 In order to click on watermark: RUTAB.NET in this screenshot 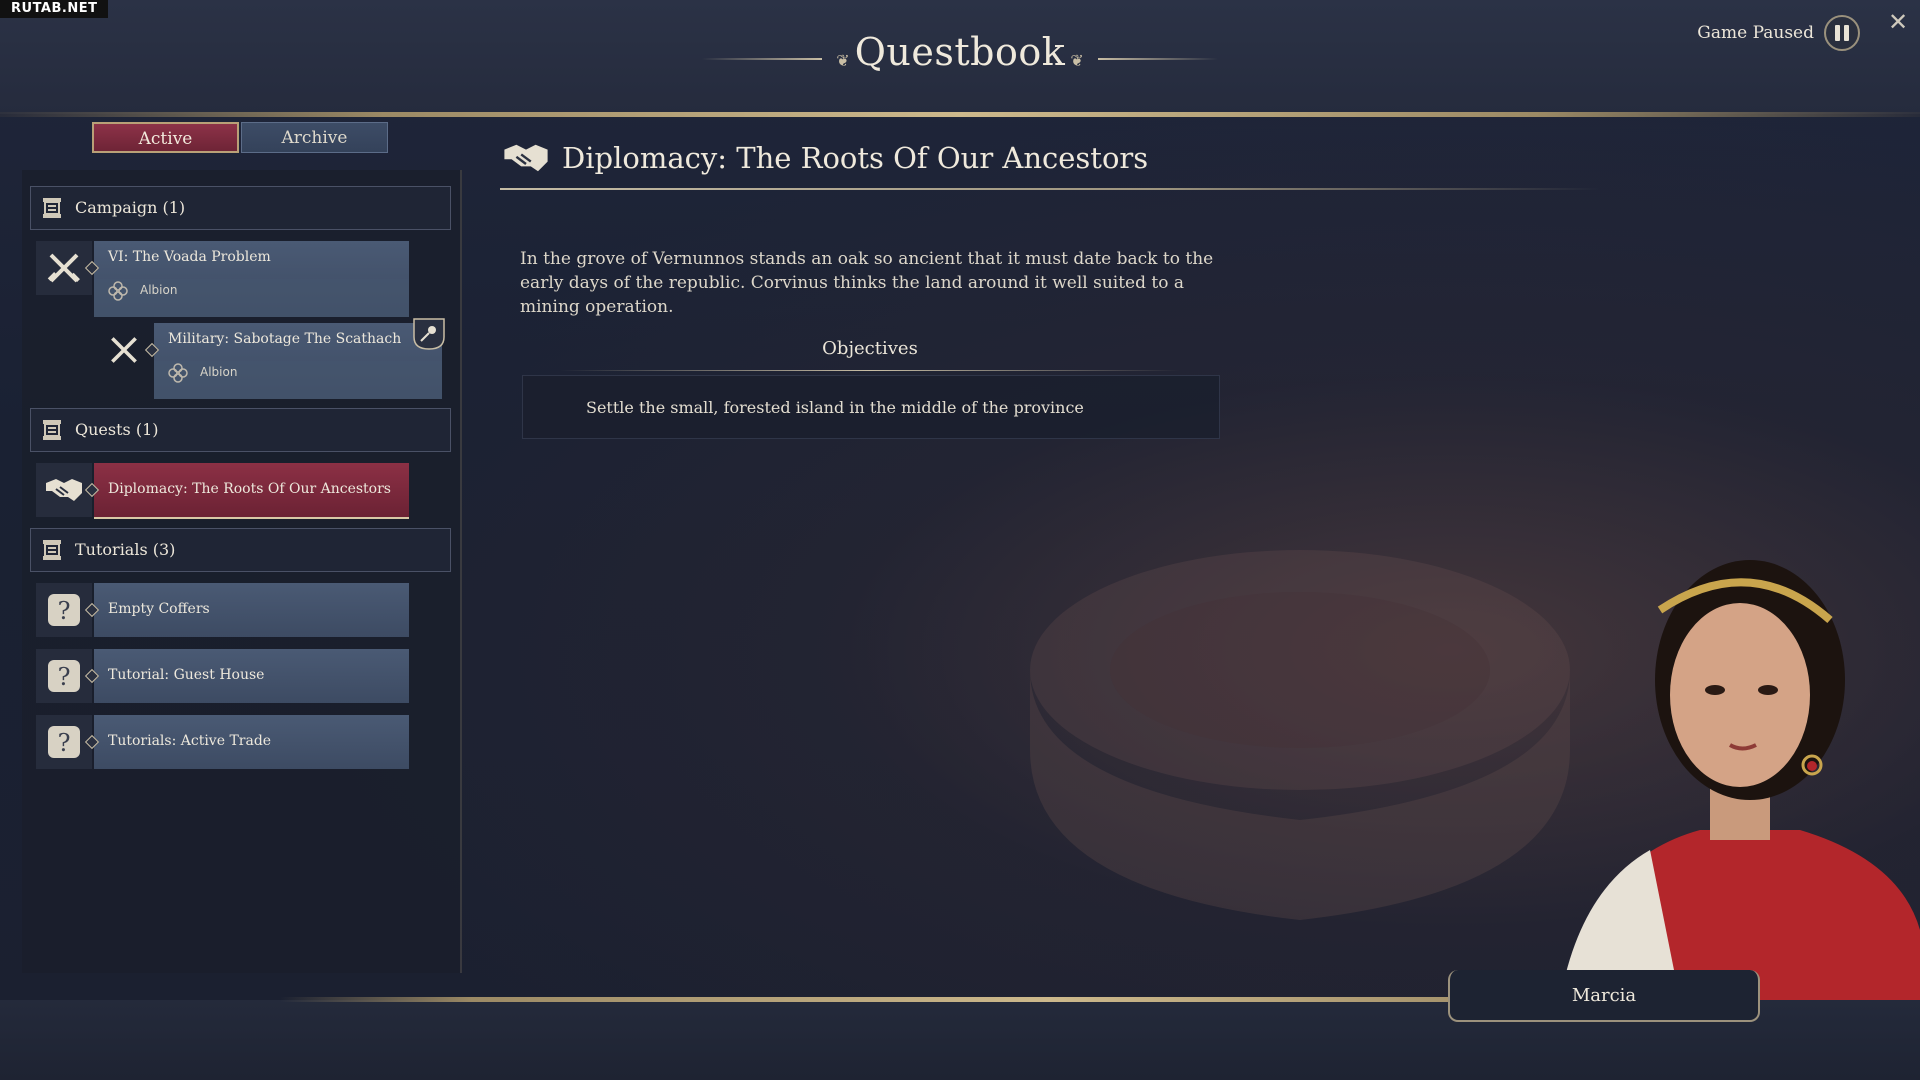, I will do `click(54, 9)`.